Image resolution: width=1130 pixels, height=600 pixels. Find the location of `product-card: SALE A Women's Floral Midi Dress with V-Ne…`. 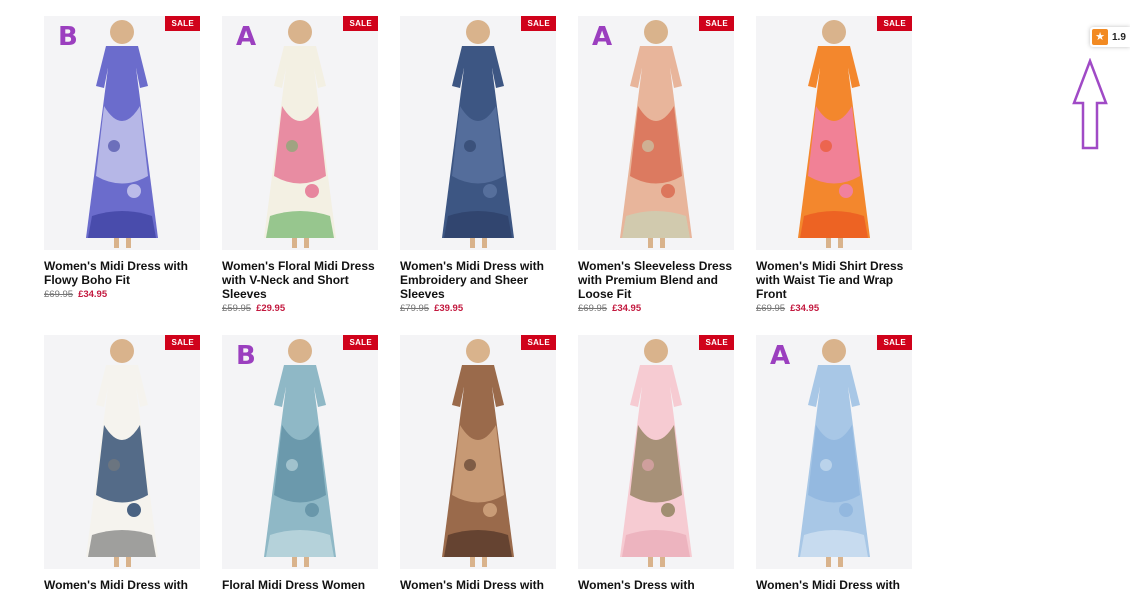

product-card: SALE A Women's Floral Midi Dress with V-Ne… is located at coordinates (300, 165).